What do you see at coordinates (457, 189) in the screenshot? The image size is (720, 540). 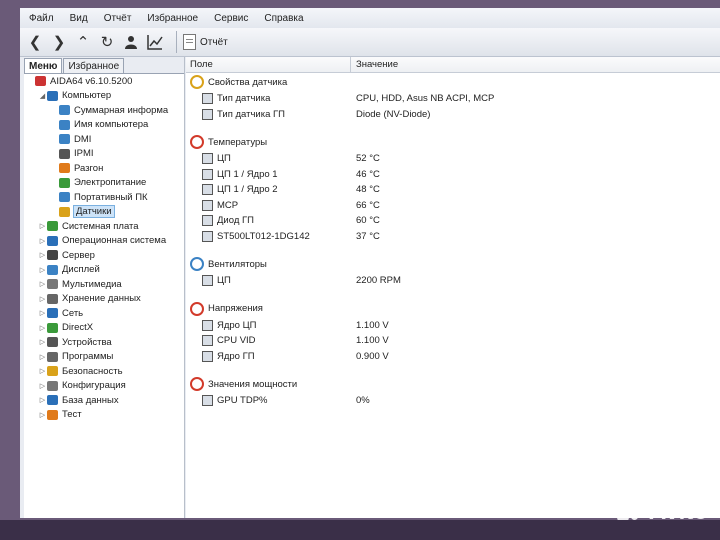 I see `sensor-row: ЦП 1 / Ядро 2 48 °C` at bounding box center [457, 189].